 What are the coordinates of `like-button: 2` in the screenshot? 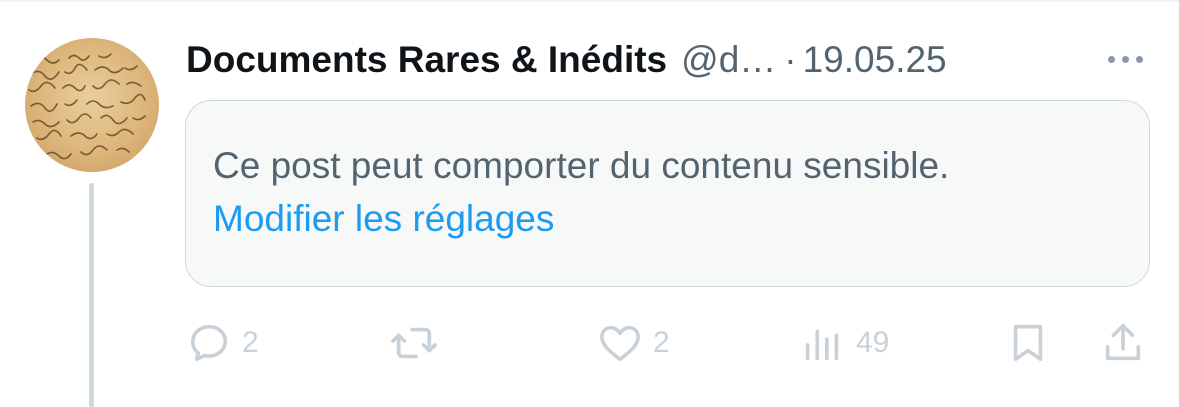 It's located at (633, 343).